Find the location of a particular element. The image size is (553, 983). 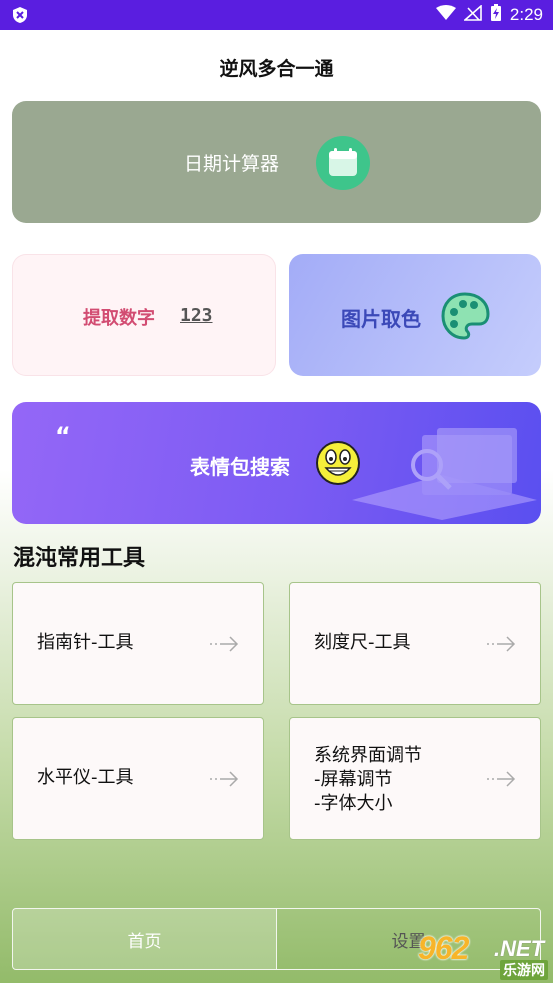

watermark-number: 962 is located at coordinates (443, 948).